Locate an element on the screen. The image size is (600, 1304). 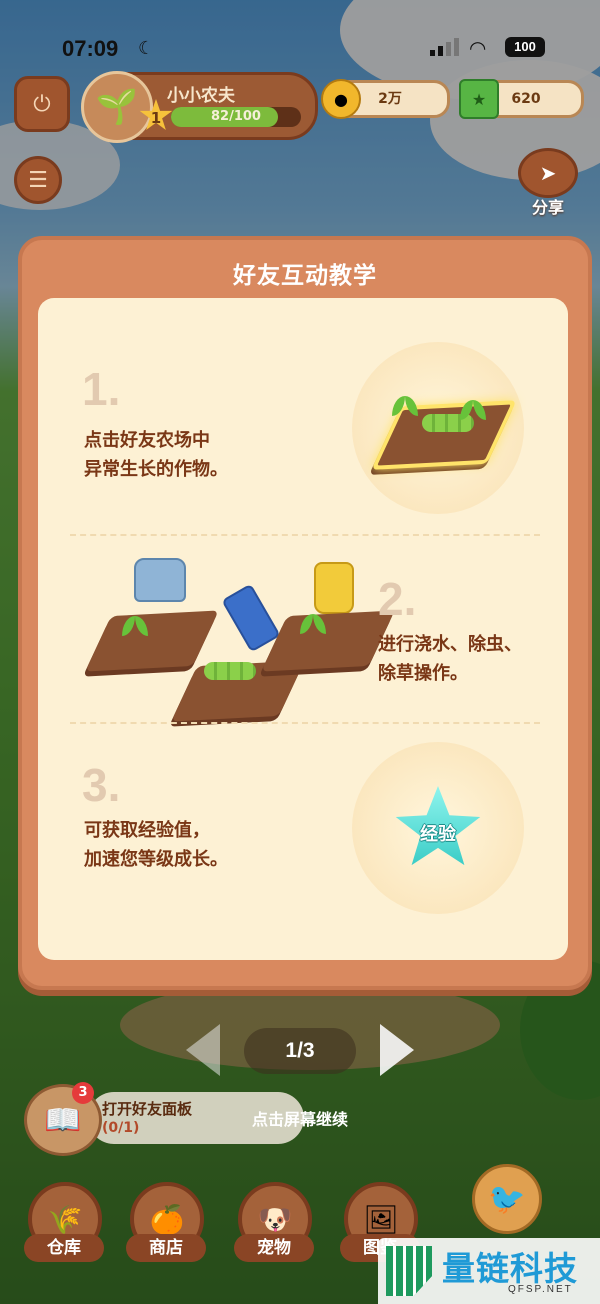
next-page-button is located at coordinates (397, 1050).